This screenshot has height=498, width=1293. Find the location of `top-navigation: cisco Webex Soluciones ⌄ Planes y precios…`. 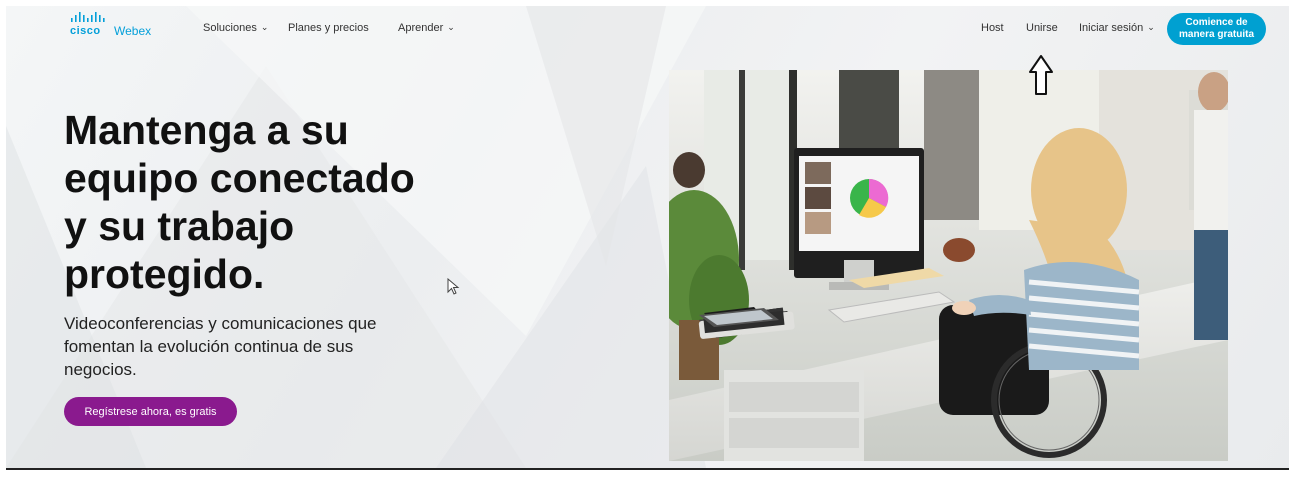

top-navigation: cisco Webex Soluciones ⌄ Planes y precios… is located at coordinates (647, 28).